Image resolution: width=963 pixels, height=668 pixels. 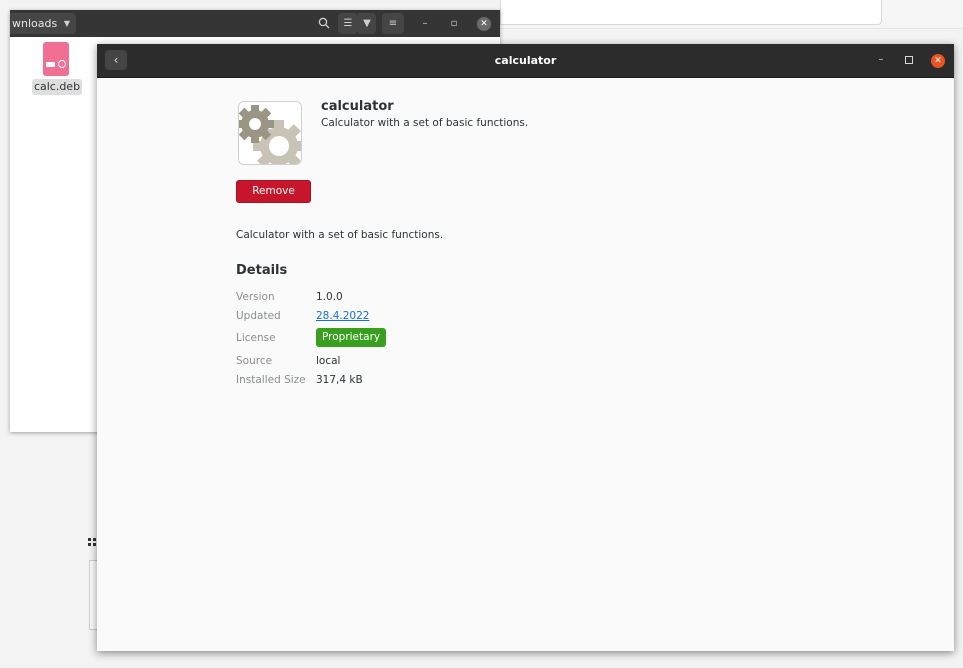 I want to click on details-heading: Details, so click(x=262, y=270).